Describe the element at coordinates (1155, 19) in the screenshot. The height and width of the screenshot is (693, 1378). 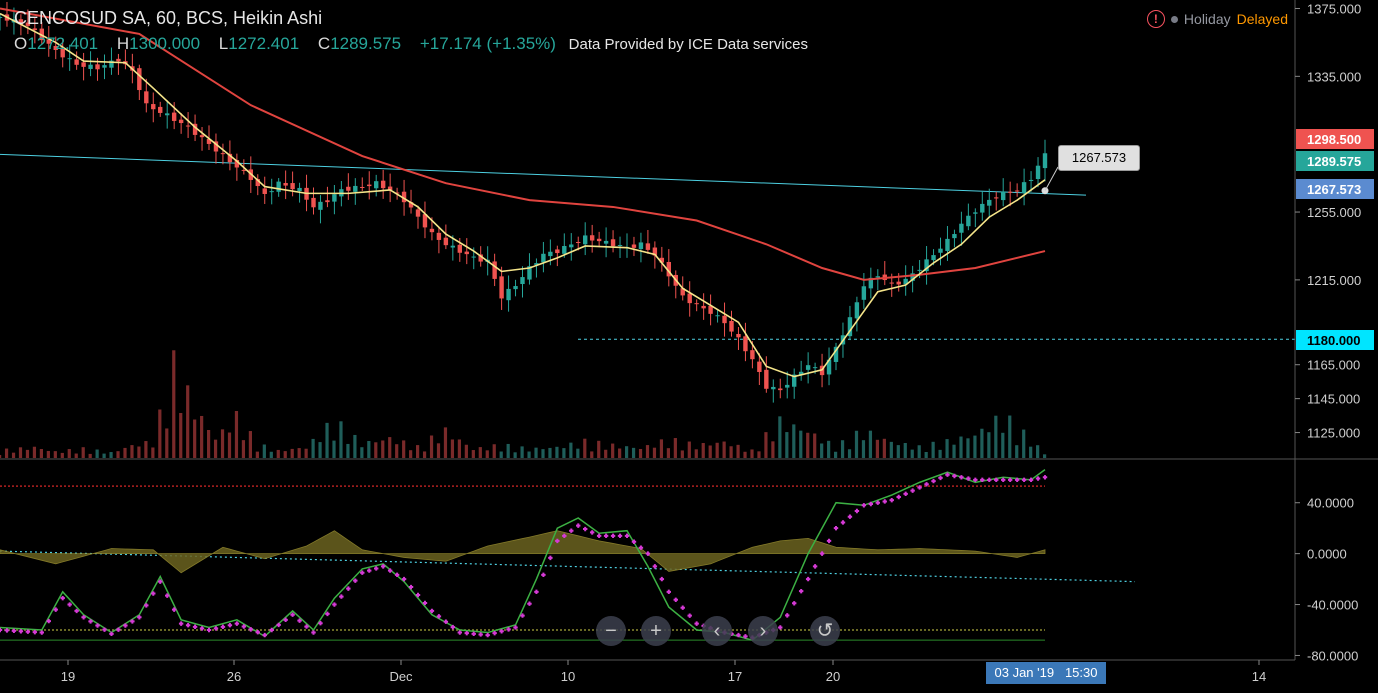
I see `warning-icon: !` at that location.